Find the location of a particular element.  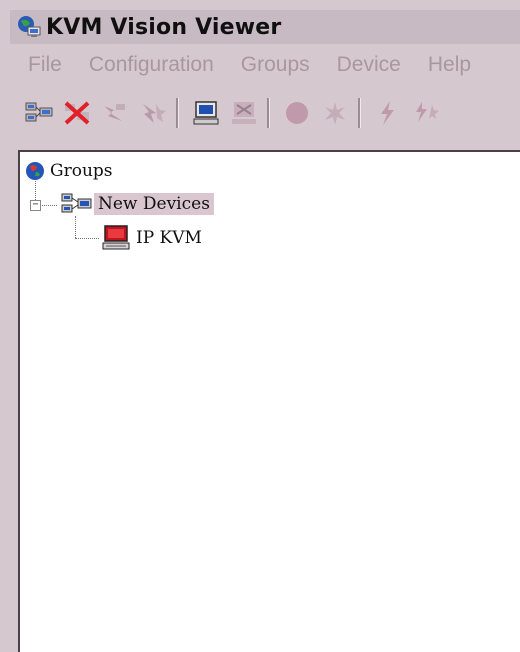

menu-help: Help is located at coordinates (449, 65).